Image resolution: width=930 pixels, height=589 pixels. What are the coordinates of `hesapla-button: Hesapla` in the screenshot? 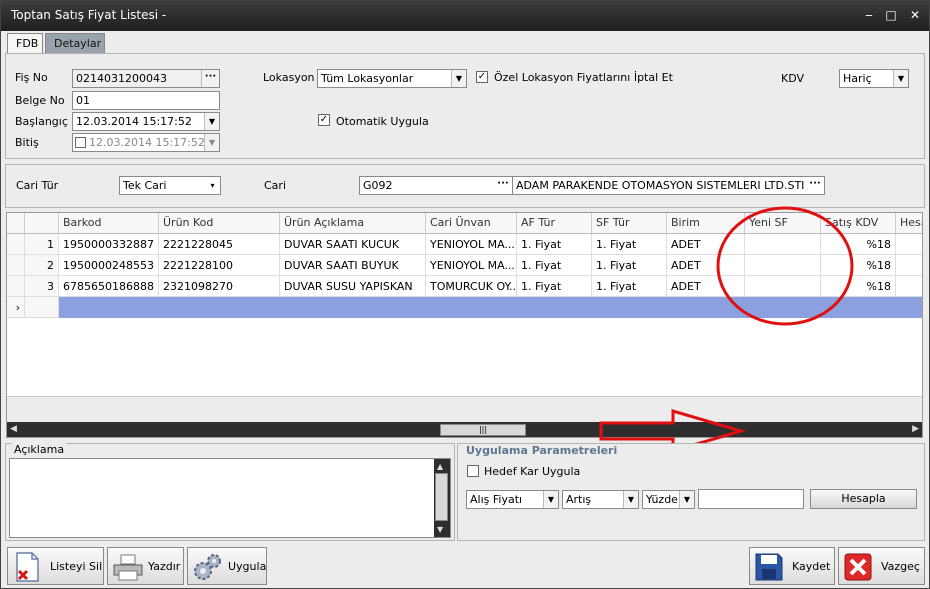 It's located at (863, 499).